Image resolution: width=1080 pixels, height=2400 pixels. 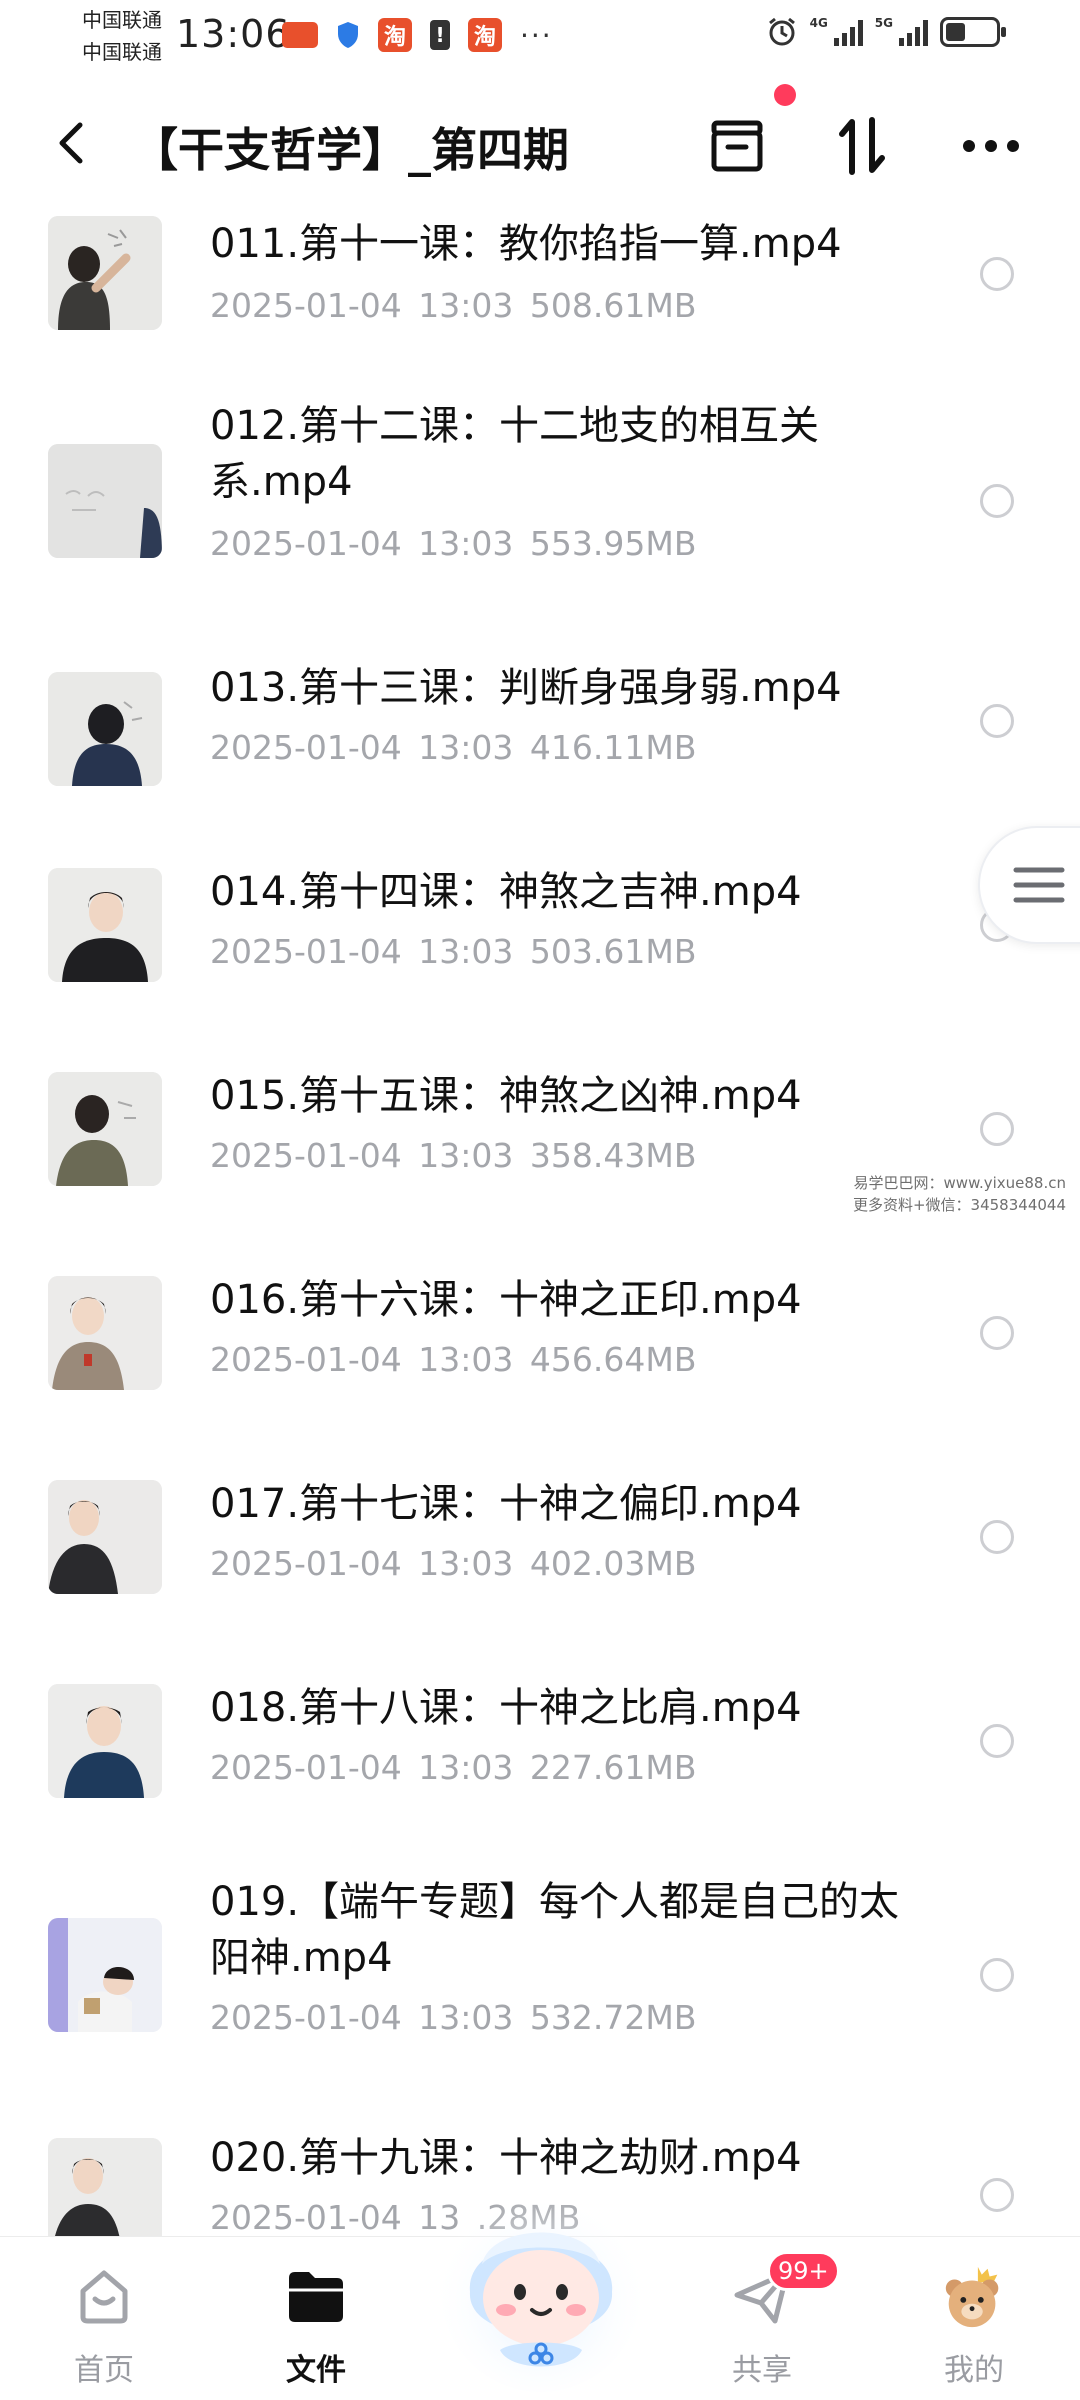 I want to click on file-meta: 2025-01-04 13:03 358.43MB, so click(x=453, y=1155).